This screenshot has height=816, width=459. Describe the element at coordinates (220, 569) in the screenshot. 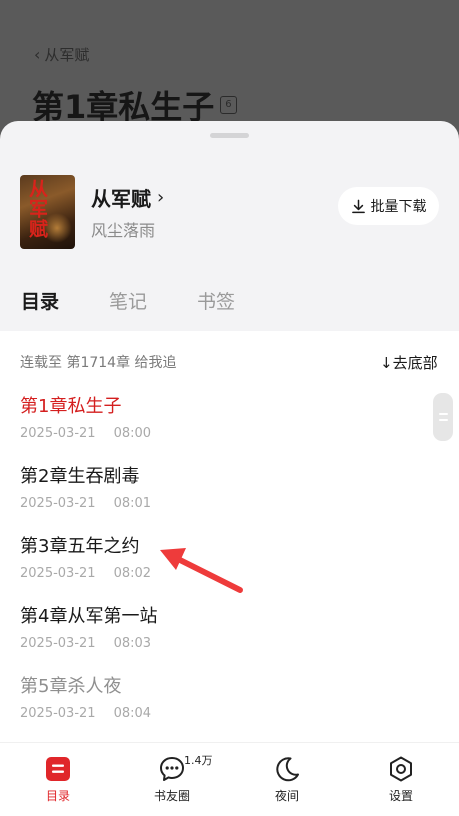

I see `chapter-item: 第3章五年之约 2025-03-21 08:02` at that location.